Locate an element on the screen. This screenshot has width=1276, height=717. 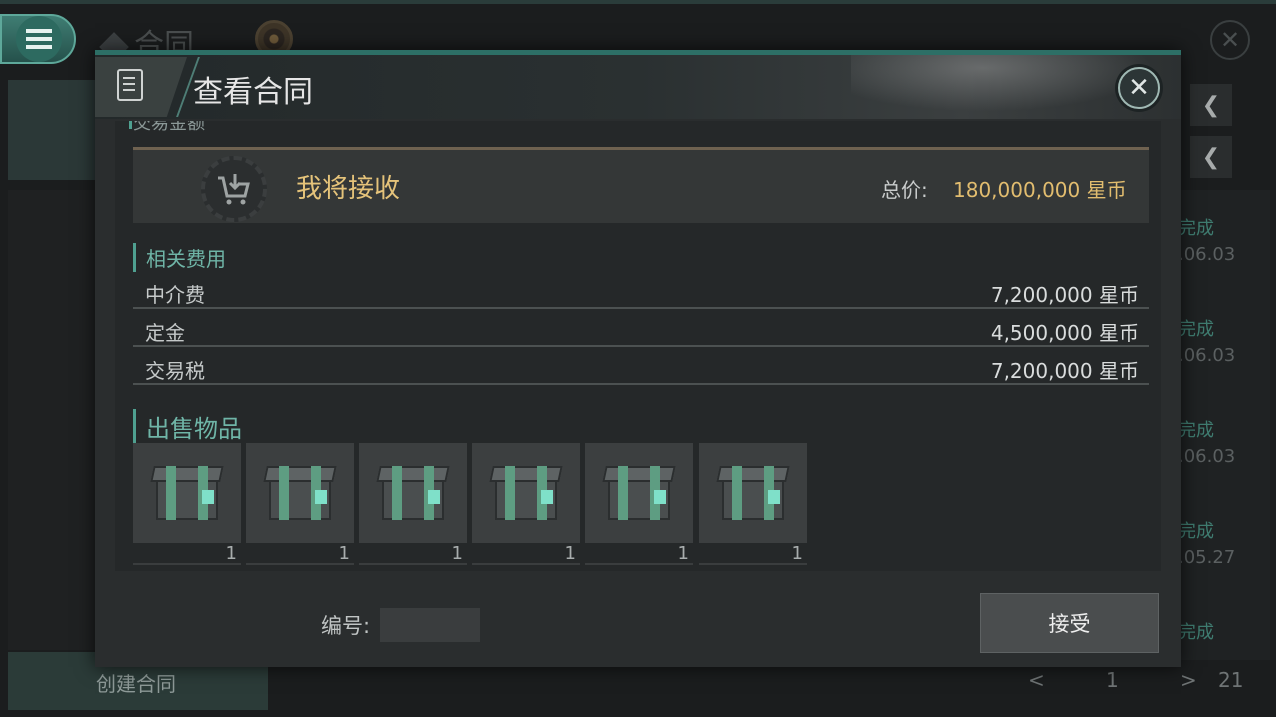
trade-amount-label: 交易金额 is located at coordinates (167, 128).